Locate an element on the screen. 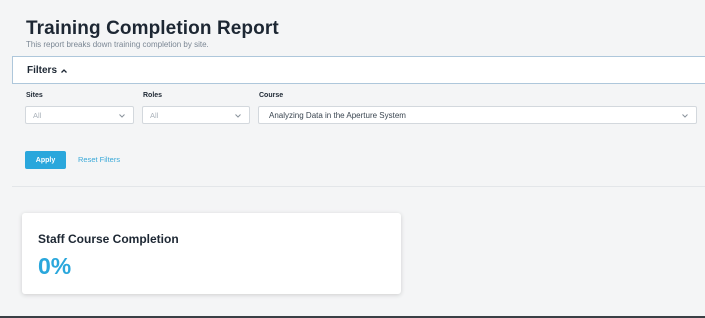 The image size is (705, 318). course-select-value: Analyzing Data in the Aperture System is located at coordinates (337, 115).